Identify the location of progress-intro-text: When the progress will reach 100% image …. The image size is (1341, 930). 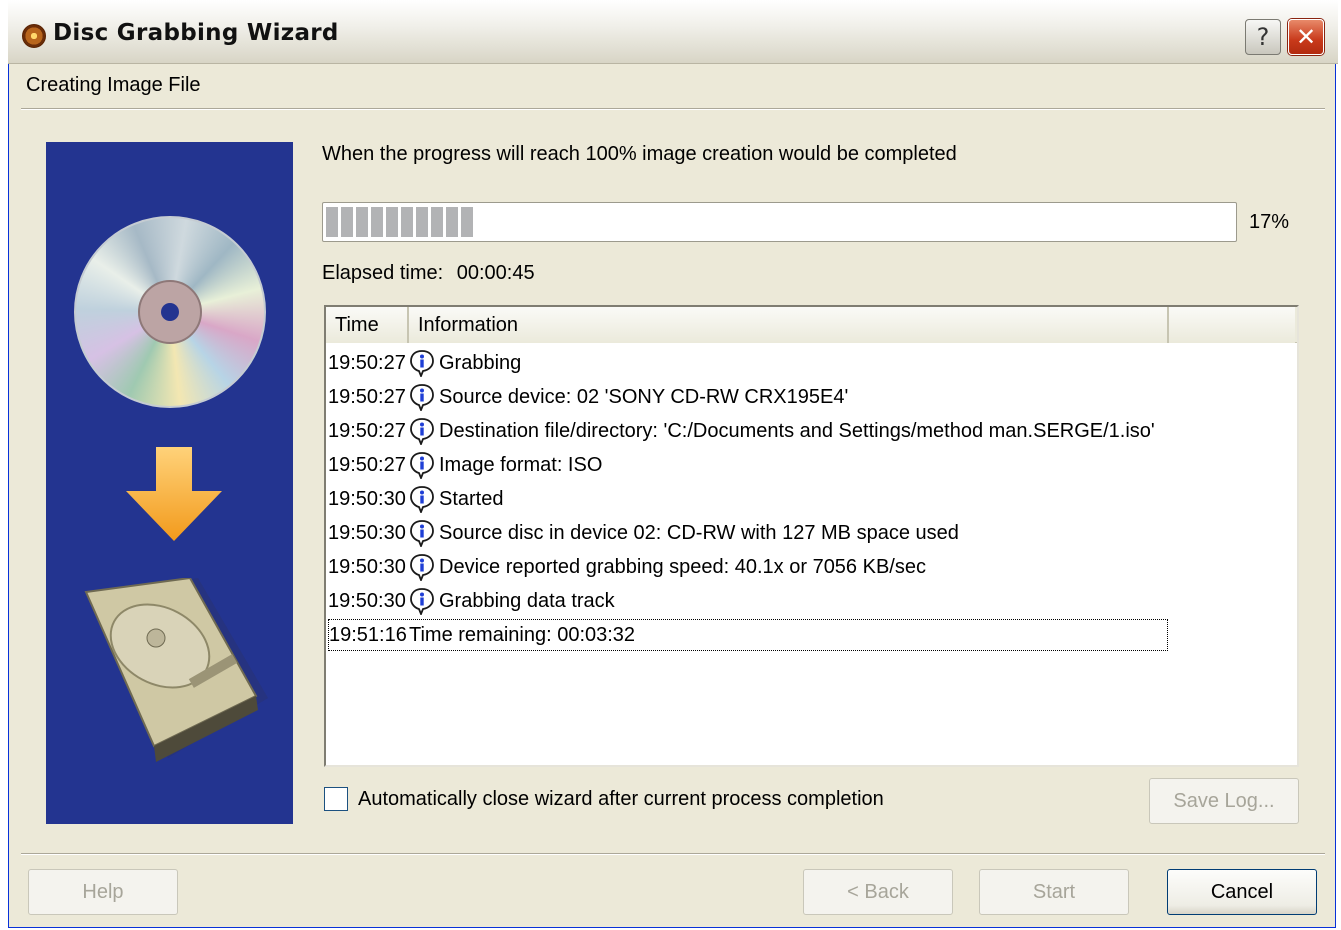
(639, 154).